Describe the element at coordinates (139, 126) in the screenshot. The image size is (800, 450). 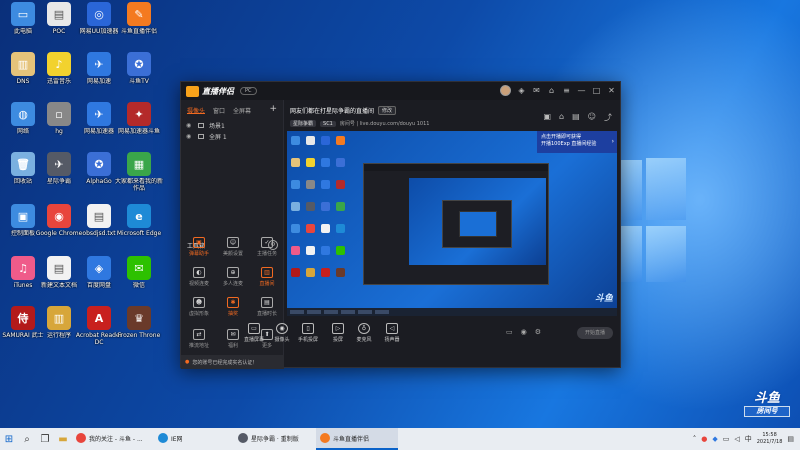
I see `desktop-icon: ✦ 网易加速器斗鱼` at that location.